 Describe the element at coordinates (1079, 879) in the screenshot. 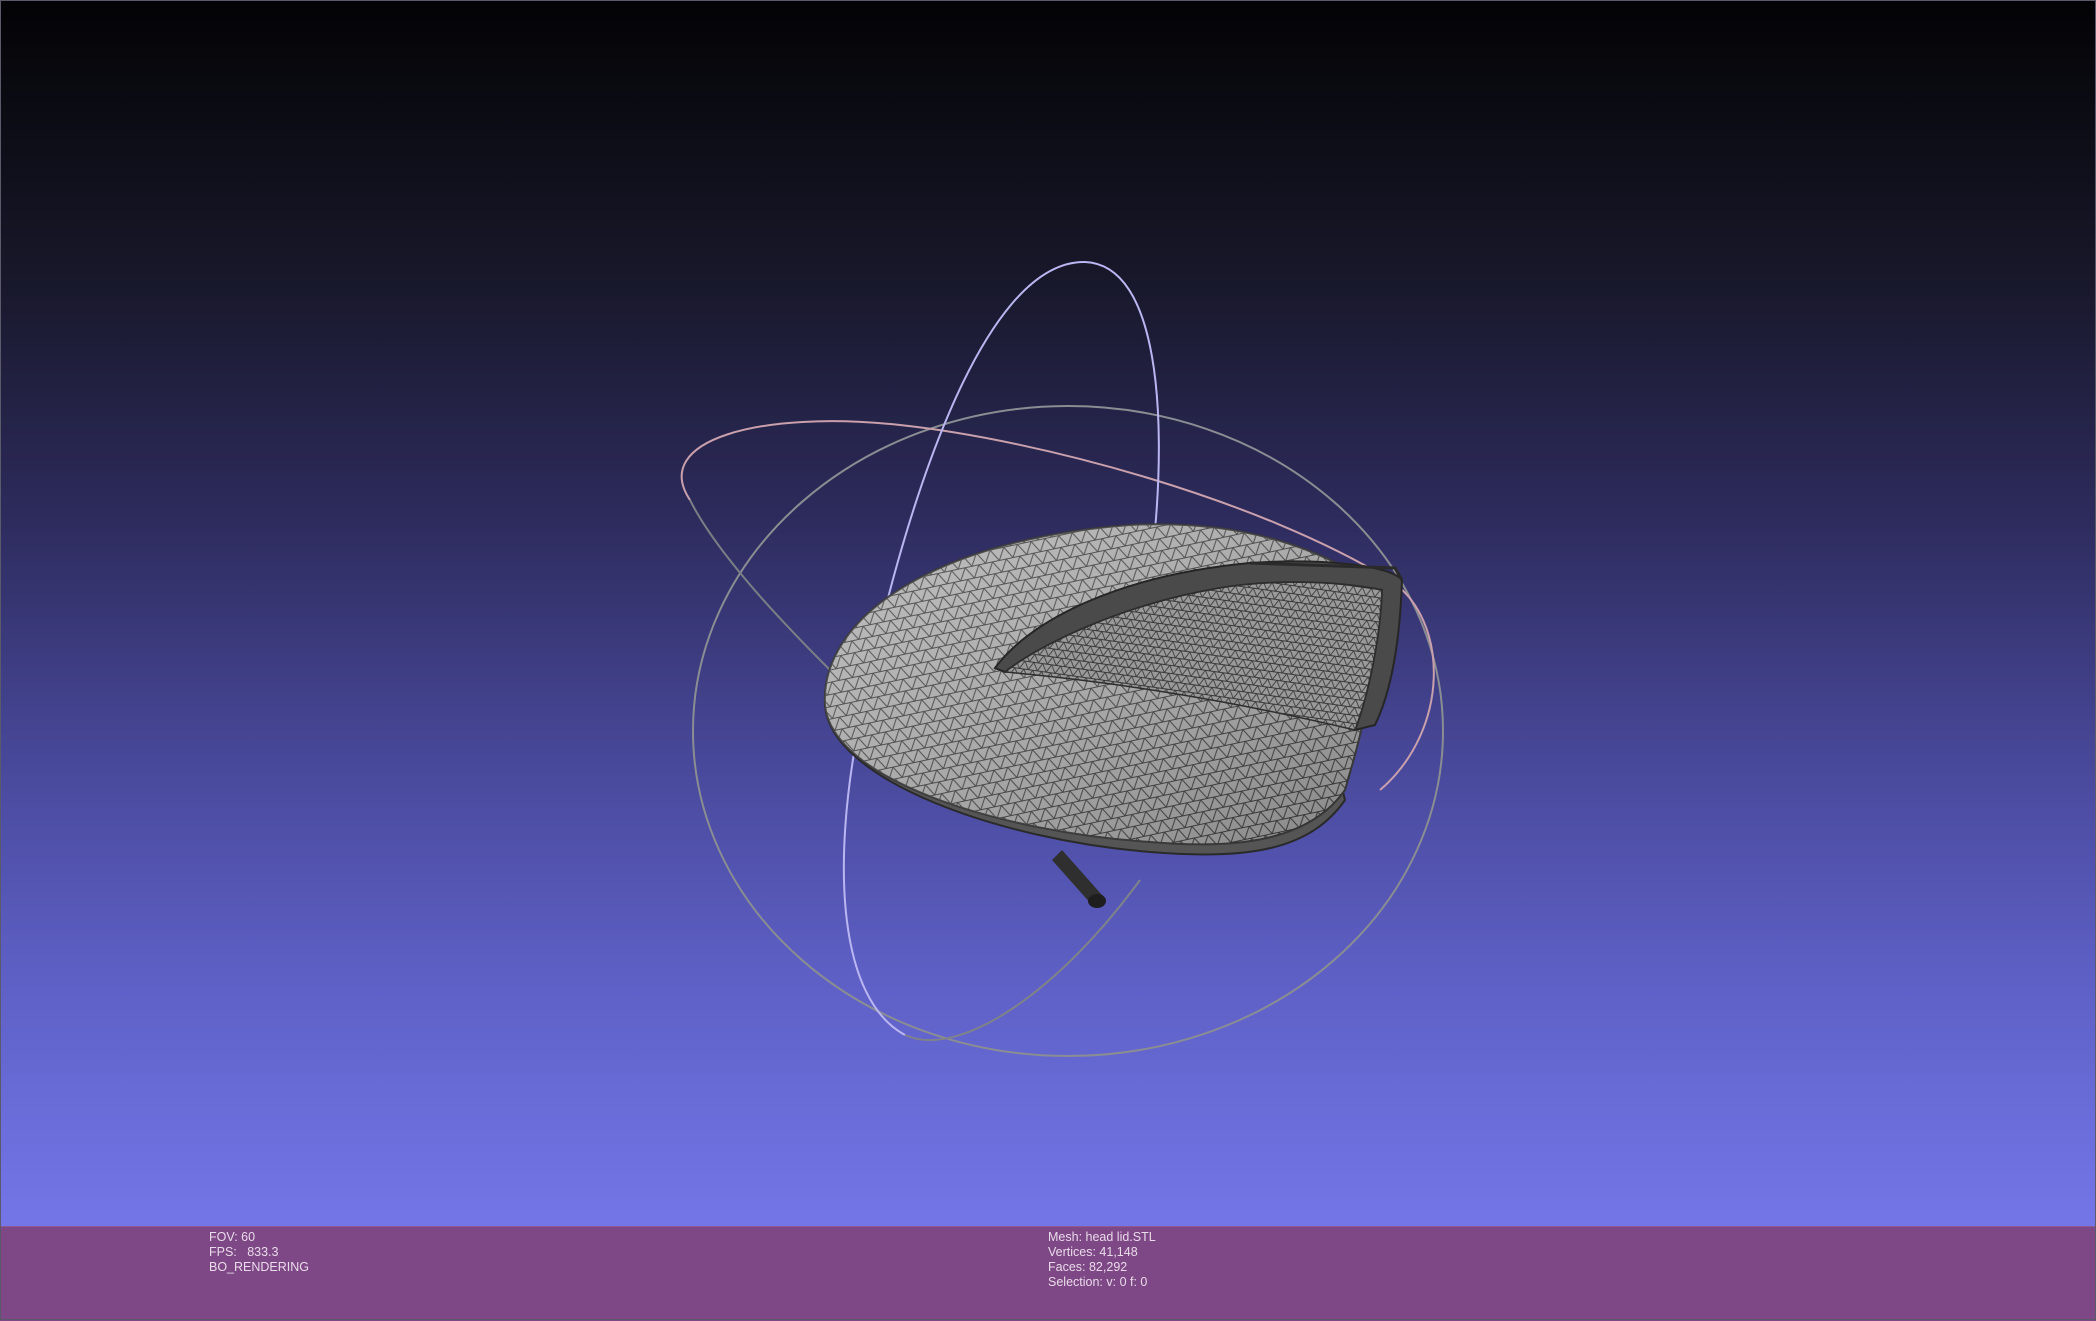

I see `mesh-stem` at that location.